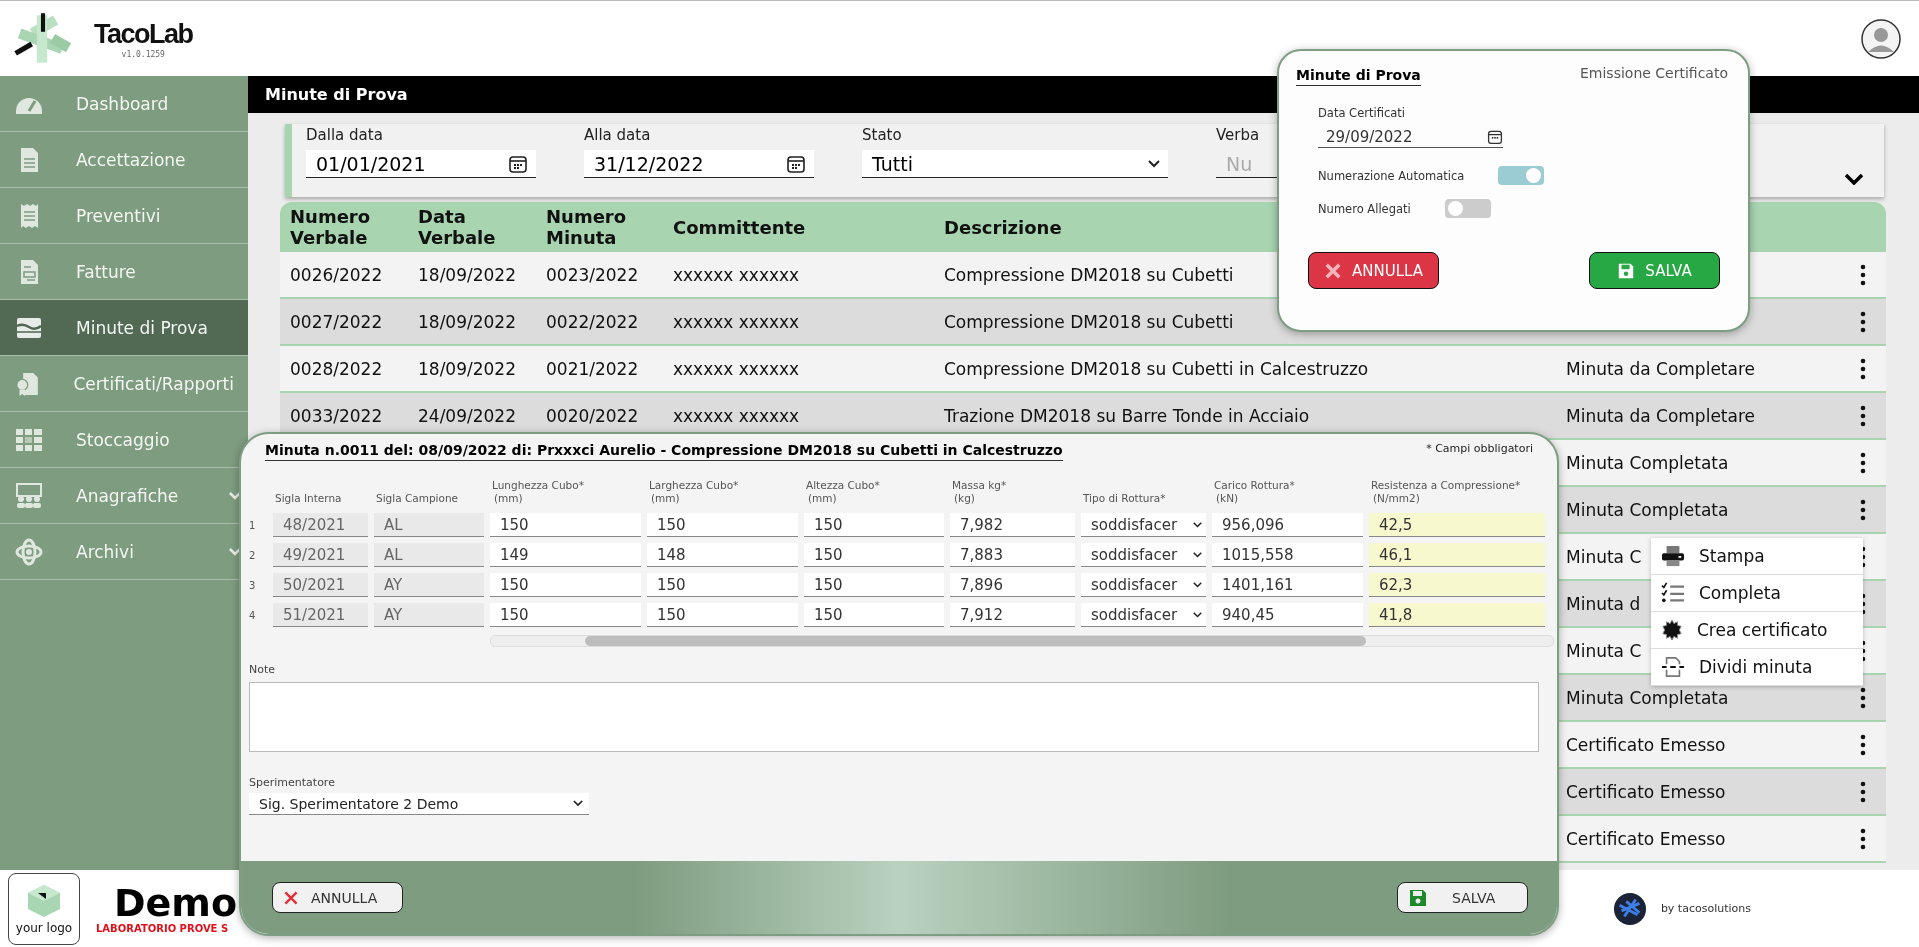 This screenshot has width=1919, height=947. What do you see at coordinates (1287, 525) in the screenshot?
I see `input-field: 956,096` at bounding box center [1287, 525].